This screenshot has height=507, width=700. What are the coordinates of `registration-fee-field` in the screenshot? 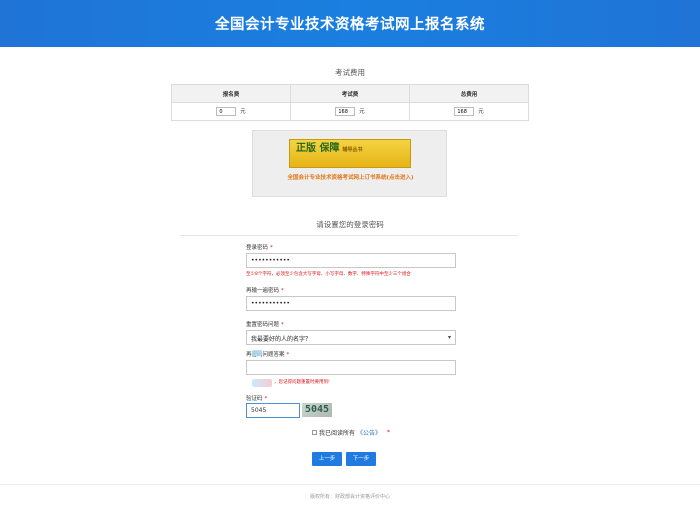 It's located at (226, 111).